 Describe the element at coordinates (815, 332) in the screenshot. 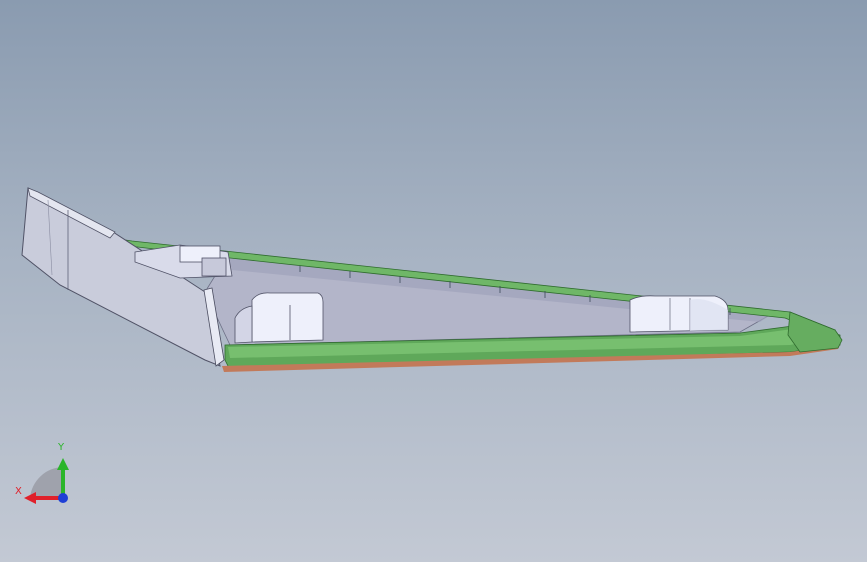

I see `right-tip` at that location.